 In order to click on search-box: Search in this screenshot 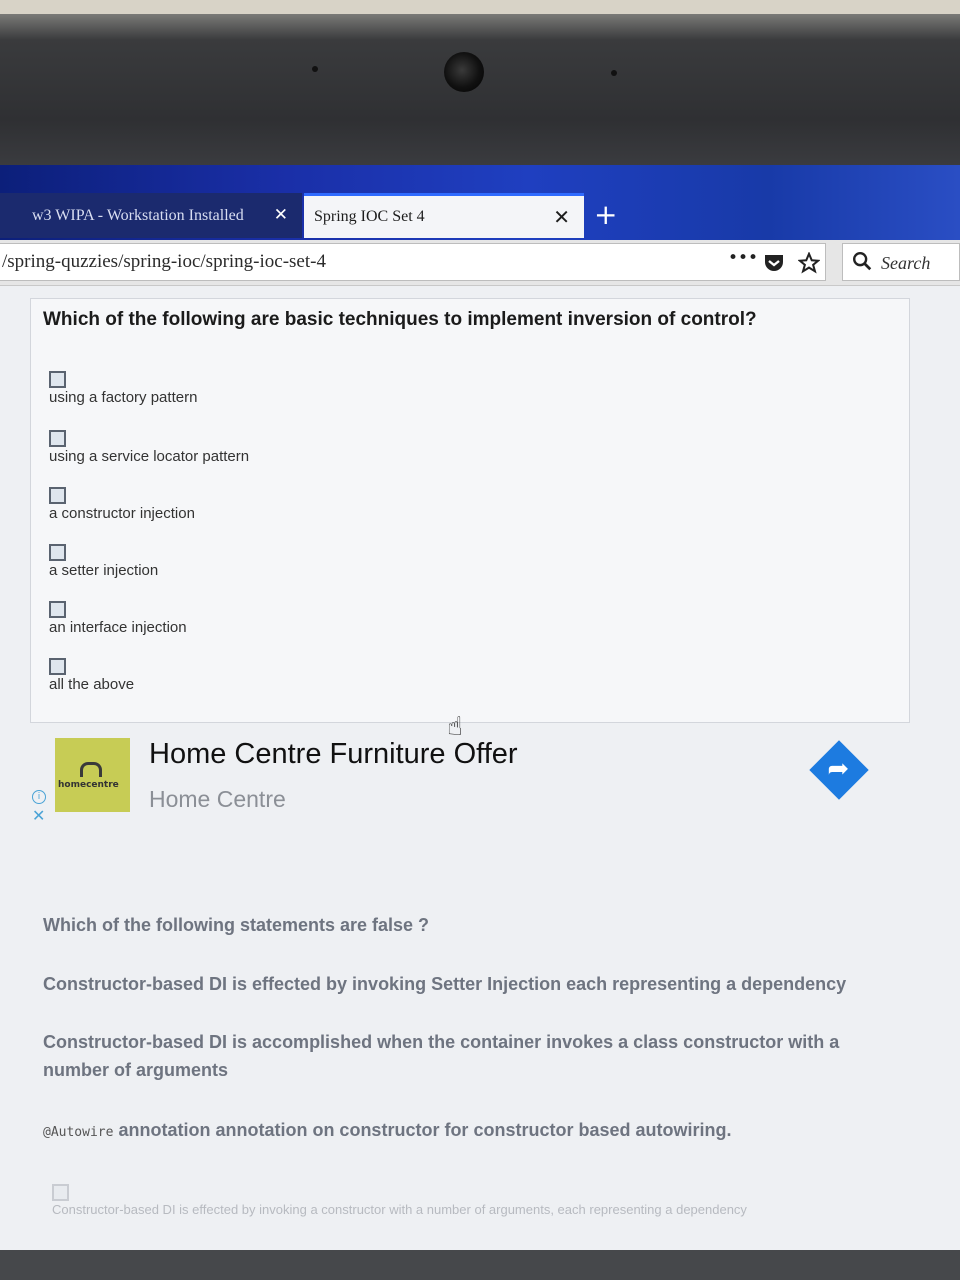, I will do `click(901, 262)`.